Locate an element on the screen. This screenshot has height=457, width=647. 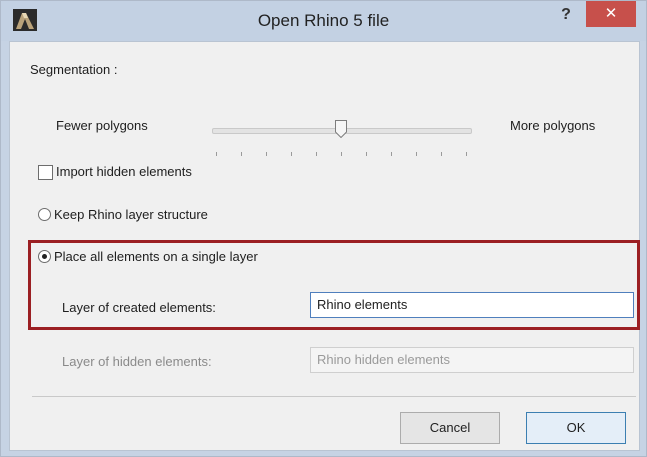
fewer-polygons-label: Fewer polygons is located at coordinates (102, 125).